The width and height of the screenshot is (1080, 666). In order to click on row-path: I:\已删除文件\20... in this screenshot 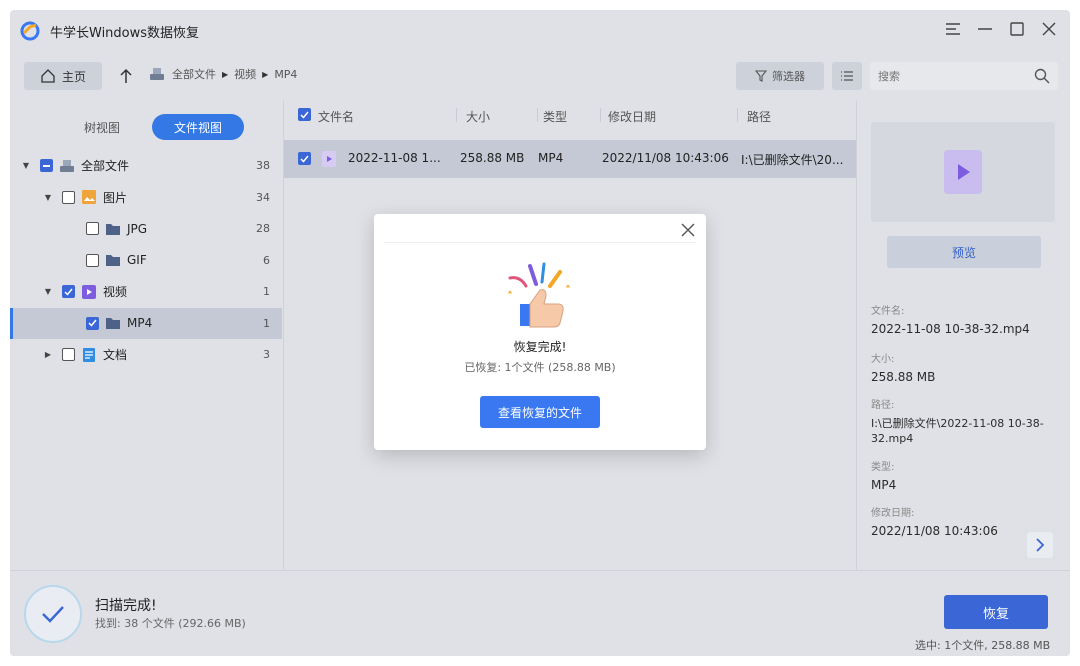, I will do `click(792, 160)`.